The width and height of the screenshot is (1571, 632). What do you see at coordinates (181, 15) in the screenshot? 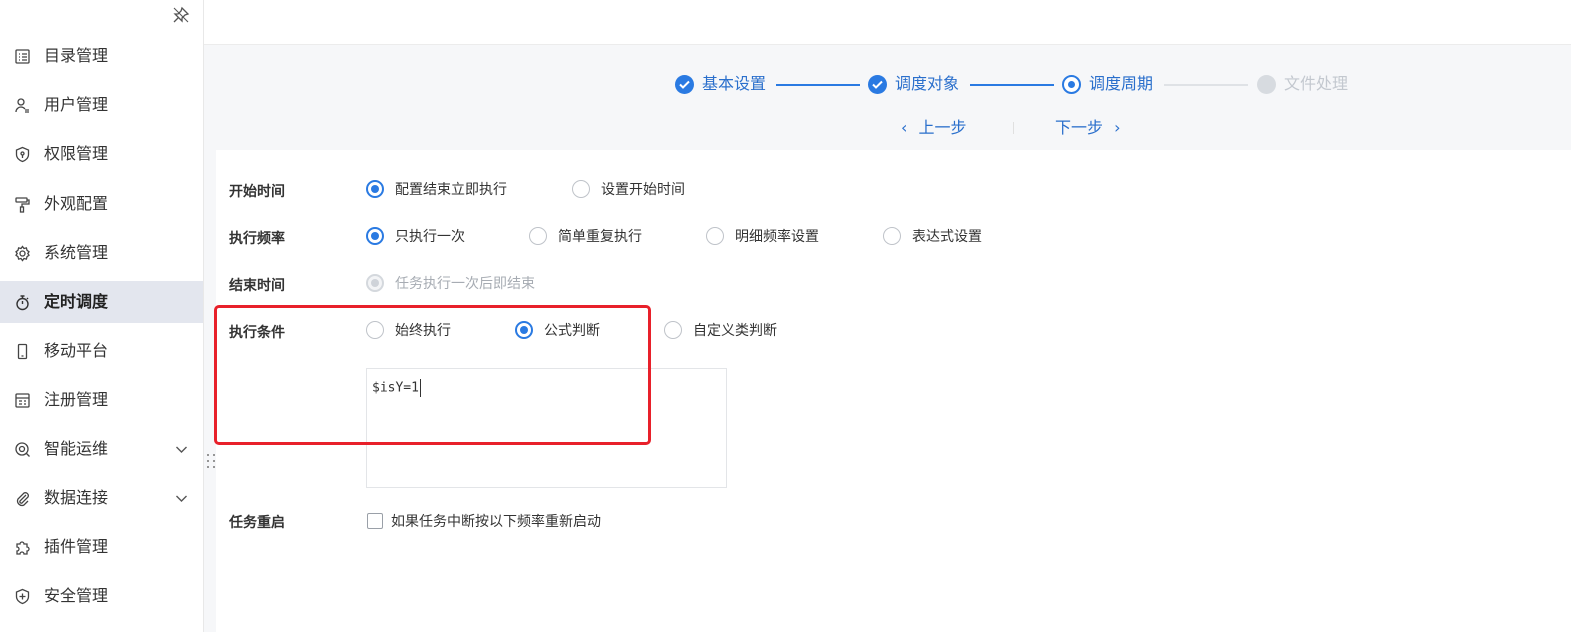
I see `pin-icon` at bounding box center [181, 15].